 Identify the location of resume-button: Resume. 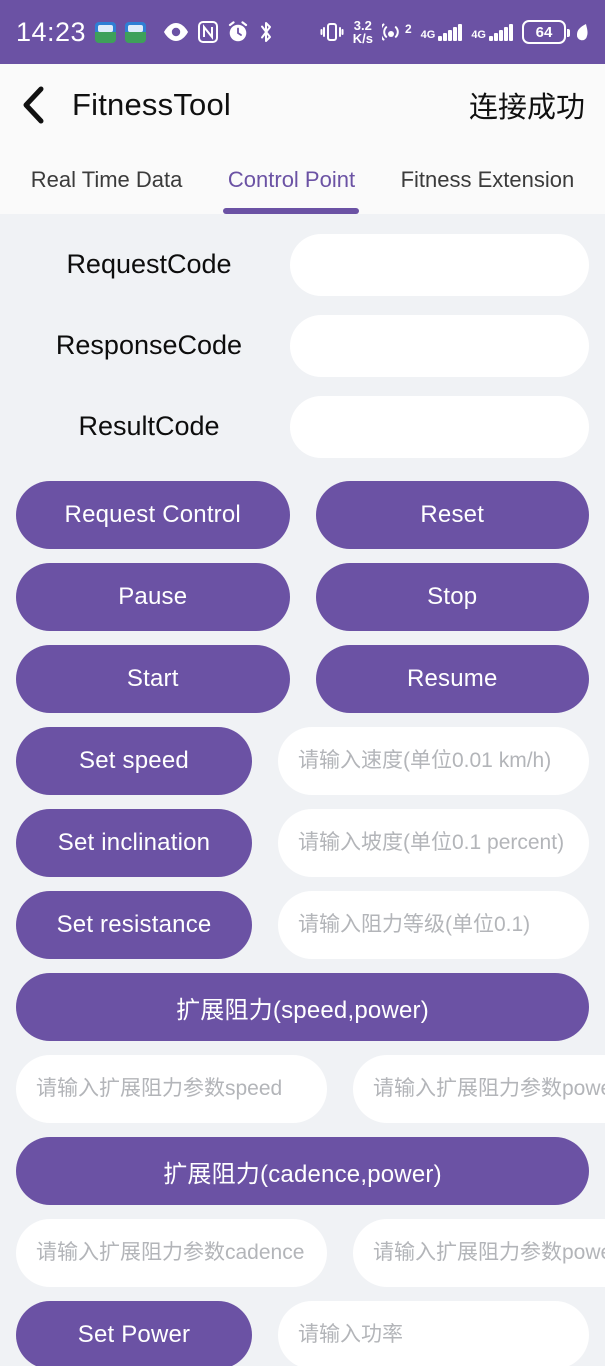
(452, 679).